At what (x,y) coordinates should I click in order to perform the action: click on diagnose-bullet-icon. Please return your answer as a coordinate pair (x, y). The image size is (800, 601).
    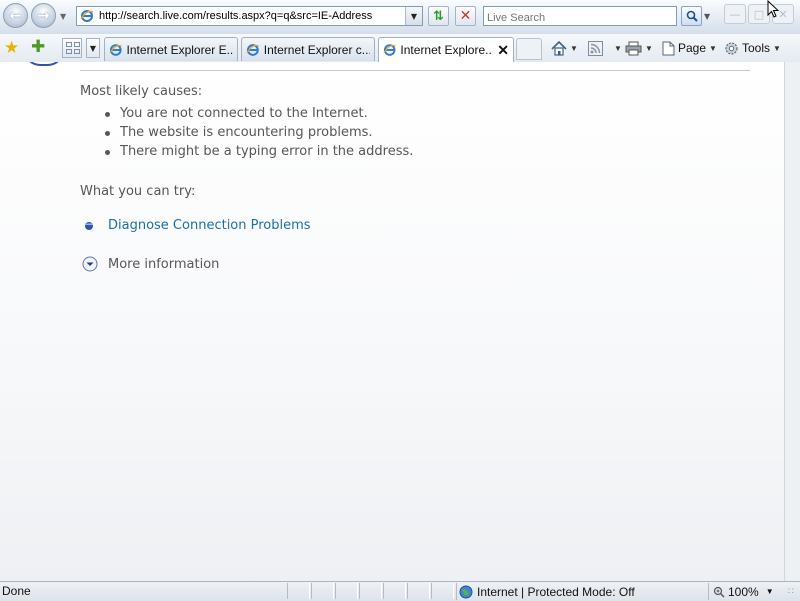
    Looking at the image, I should click on (89, 226).